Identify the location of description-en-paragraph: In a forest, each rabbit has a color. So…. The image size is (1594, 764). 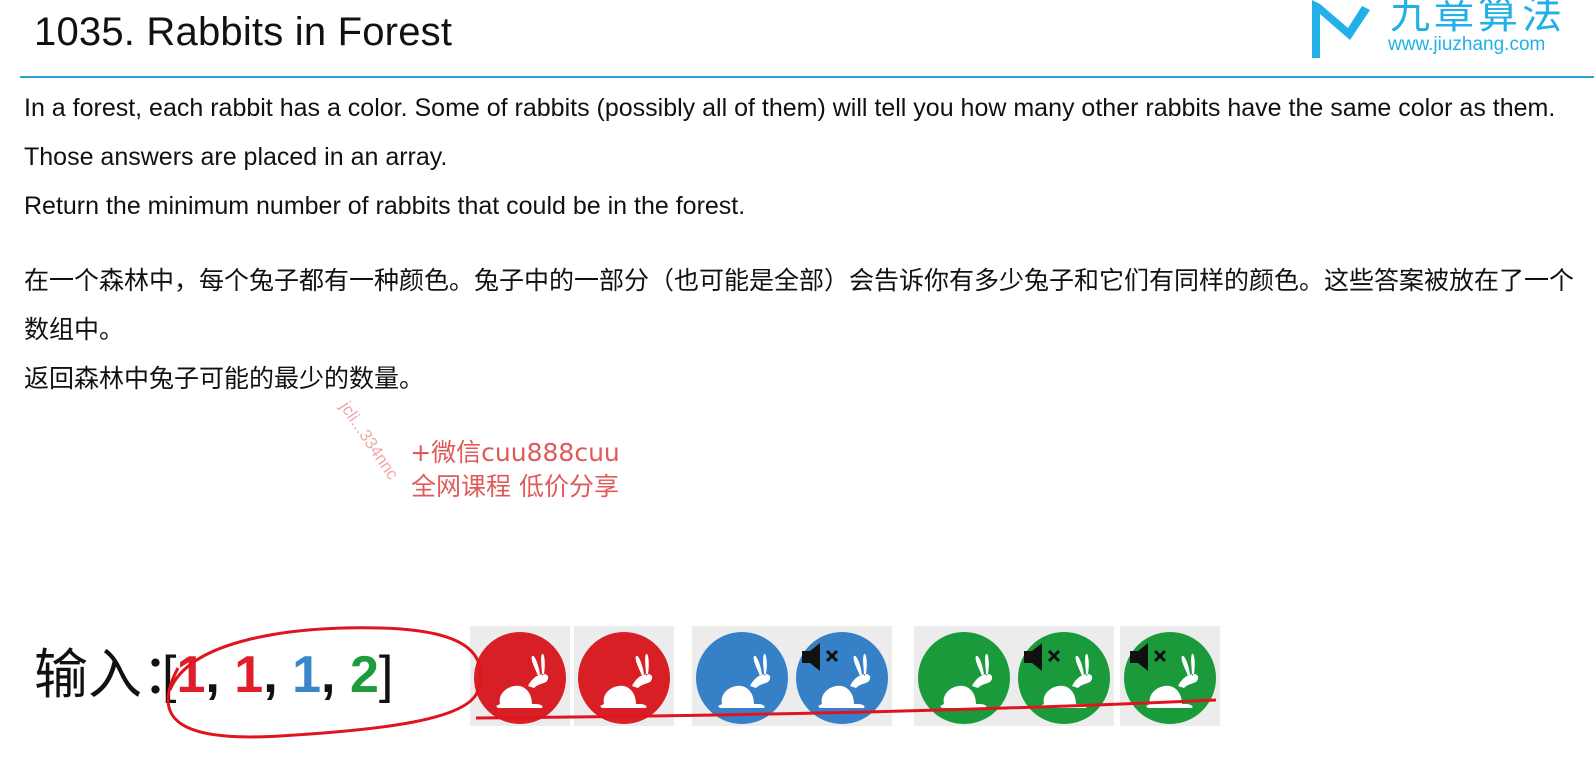
(790, 132).